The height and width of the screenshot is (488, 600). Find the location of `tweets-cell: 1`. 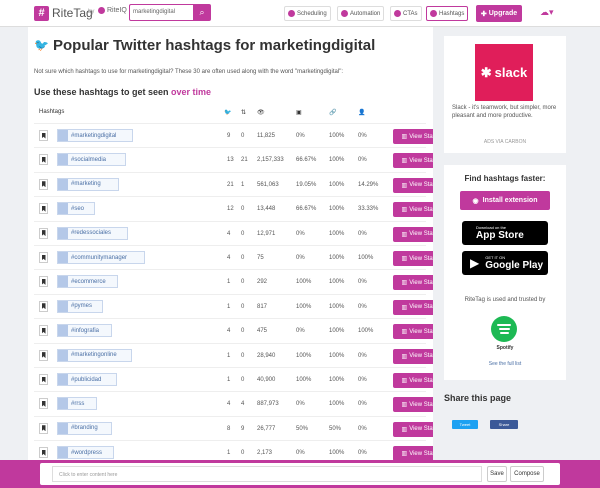

tweets-cell: 1 is located at coordinates (229, 380).